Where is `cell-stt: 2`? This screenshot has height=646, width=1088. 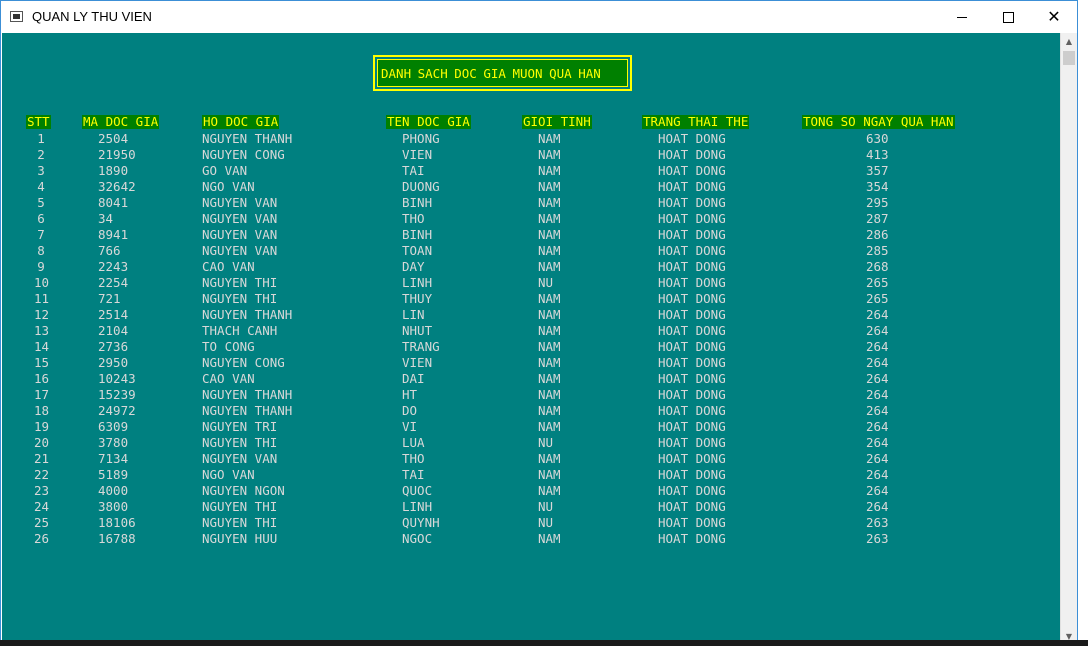
cell-stt: 2 is located at coordinates (41, 154).